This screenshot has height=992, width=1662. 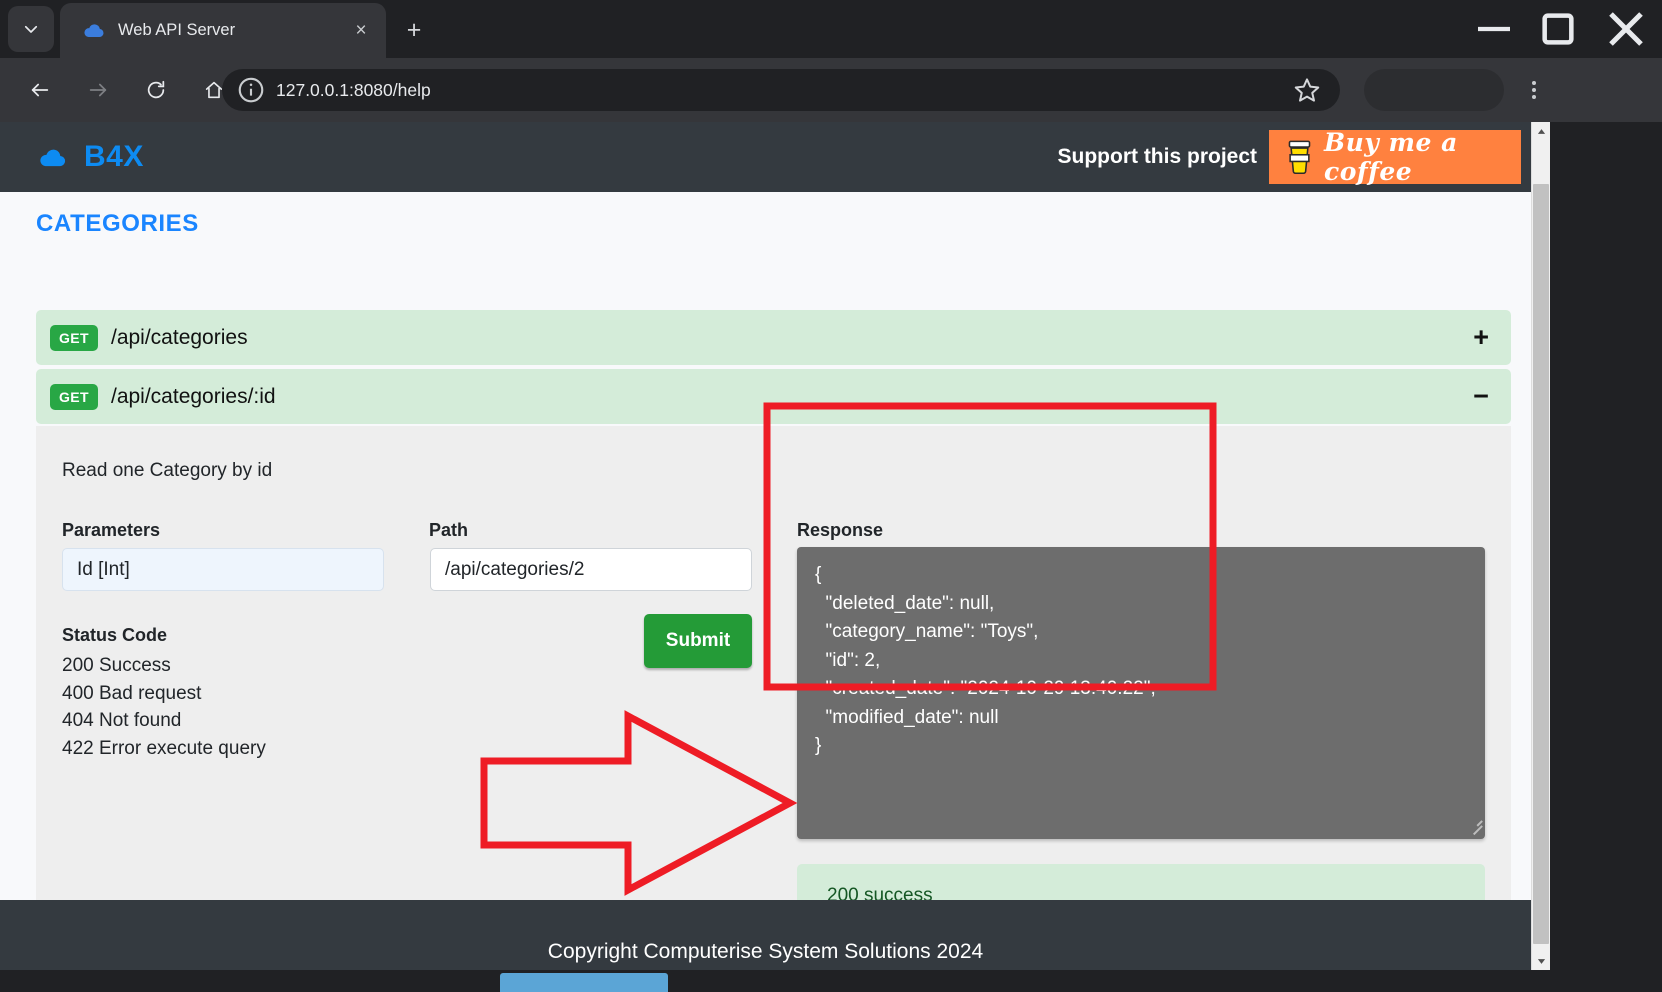 I want to click on minimize-button, so click(x=1494, y=29).